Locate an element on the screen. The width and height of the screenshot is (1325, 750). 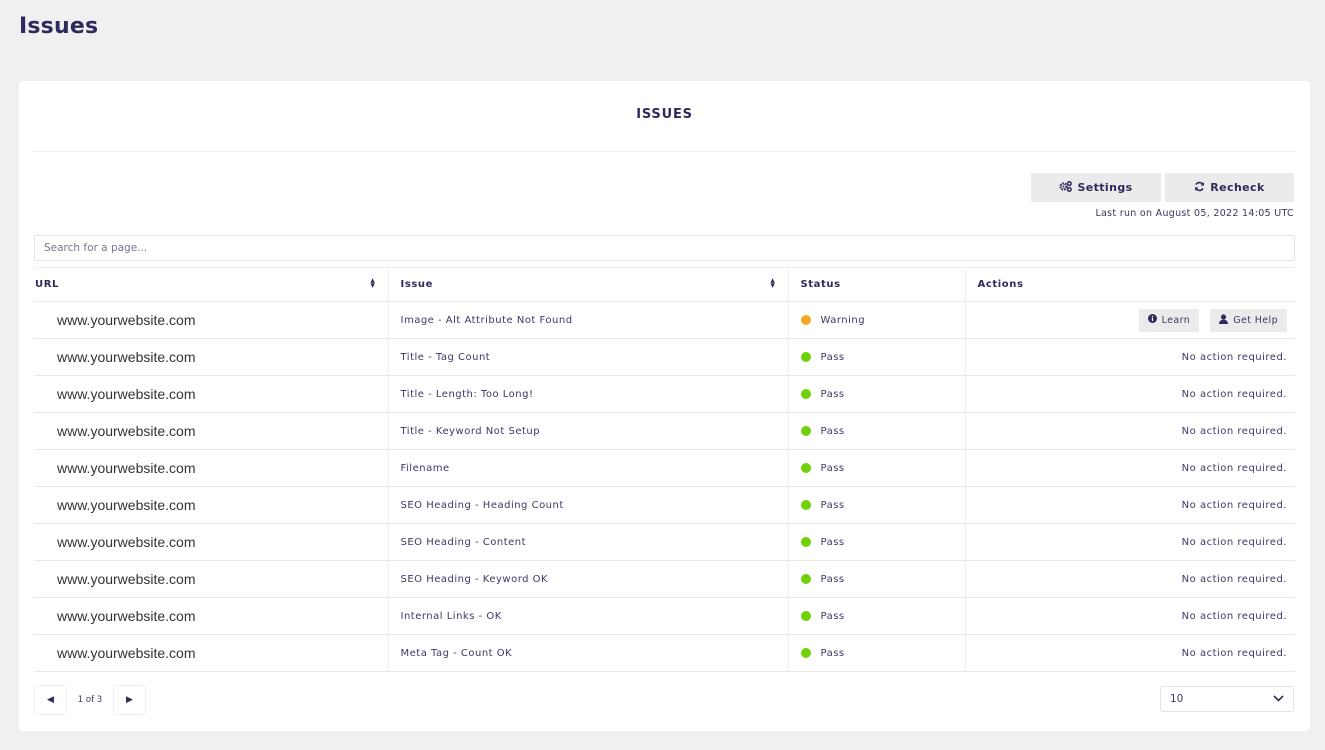
column-label: URL is located at coordinates (47, 284).